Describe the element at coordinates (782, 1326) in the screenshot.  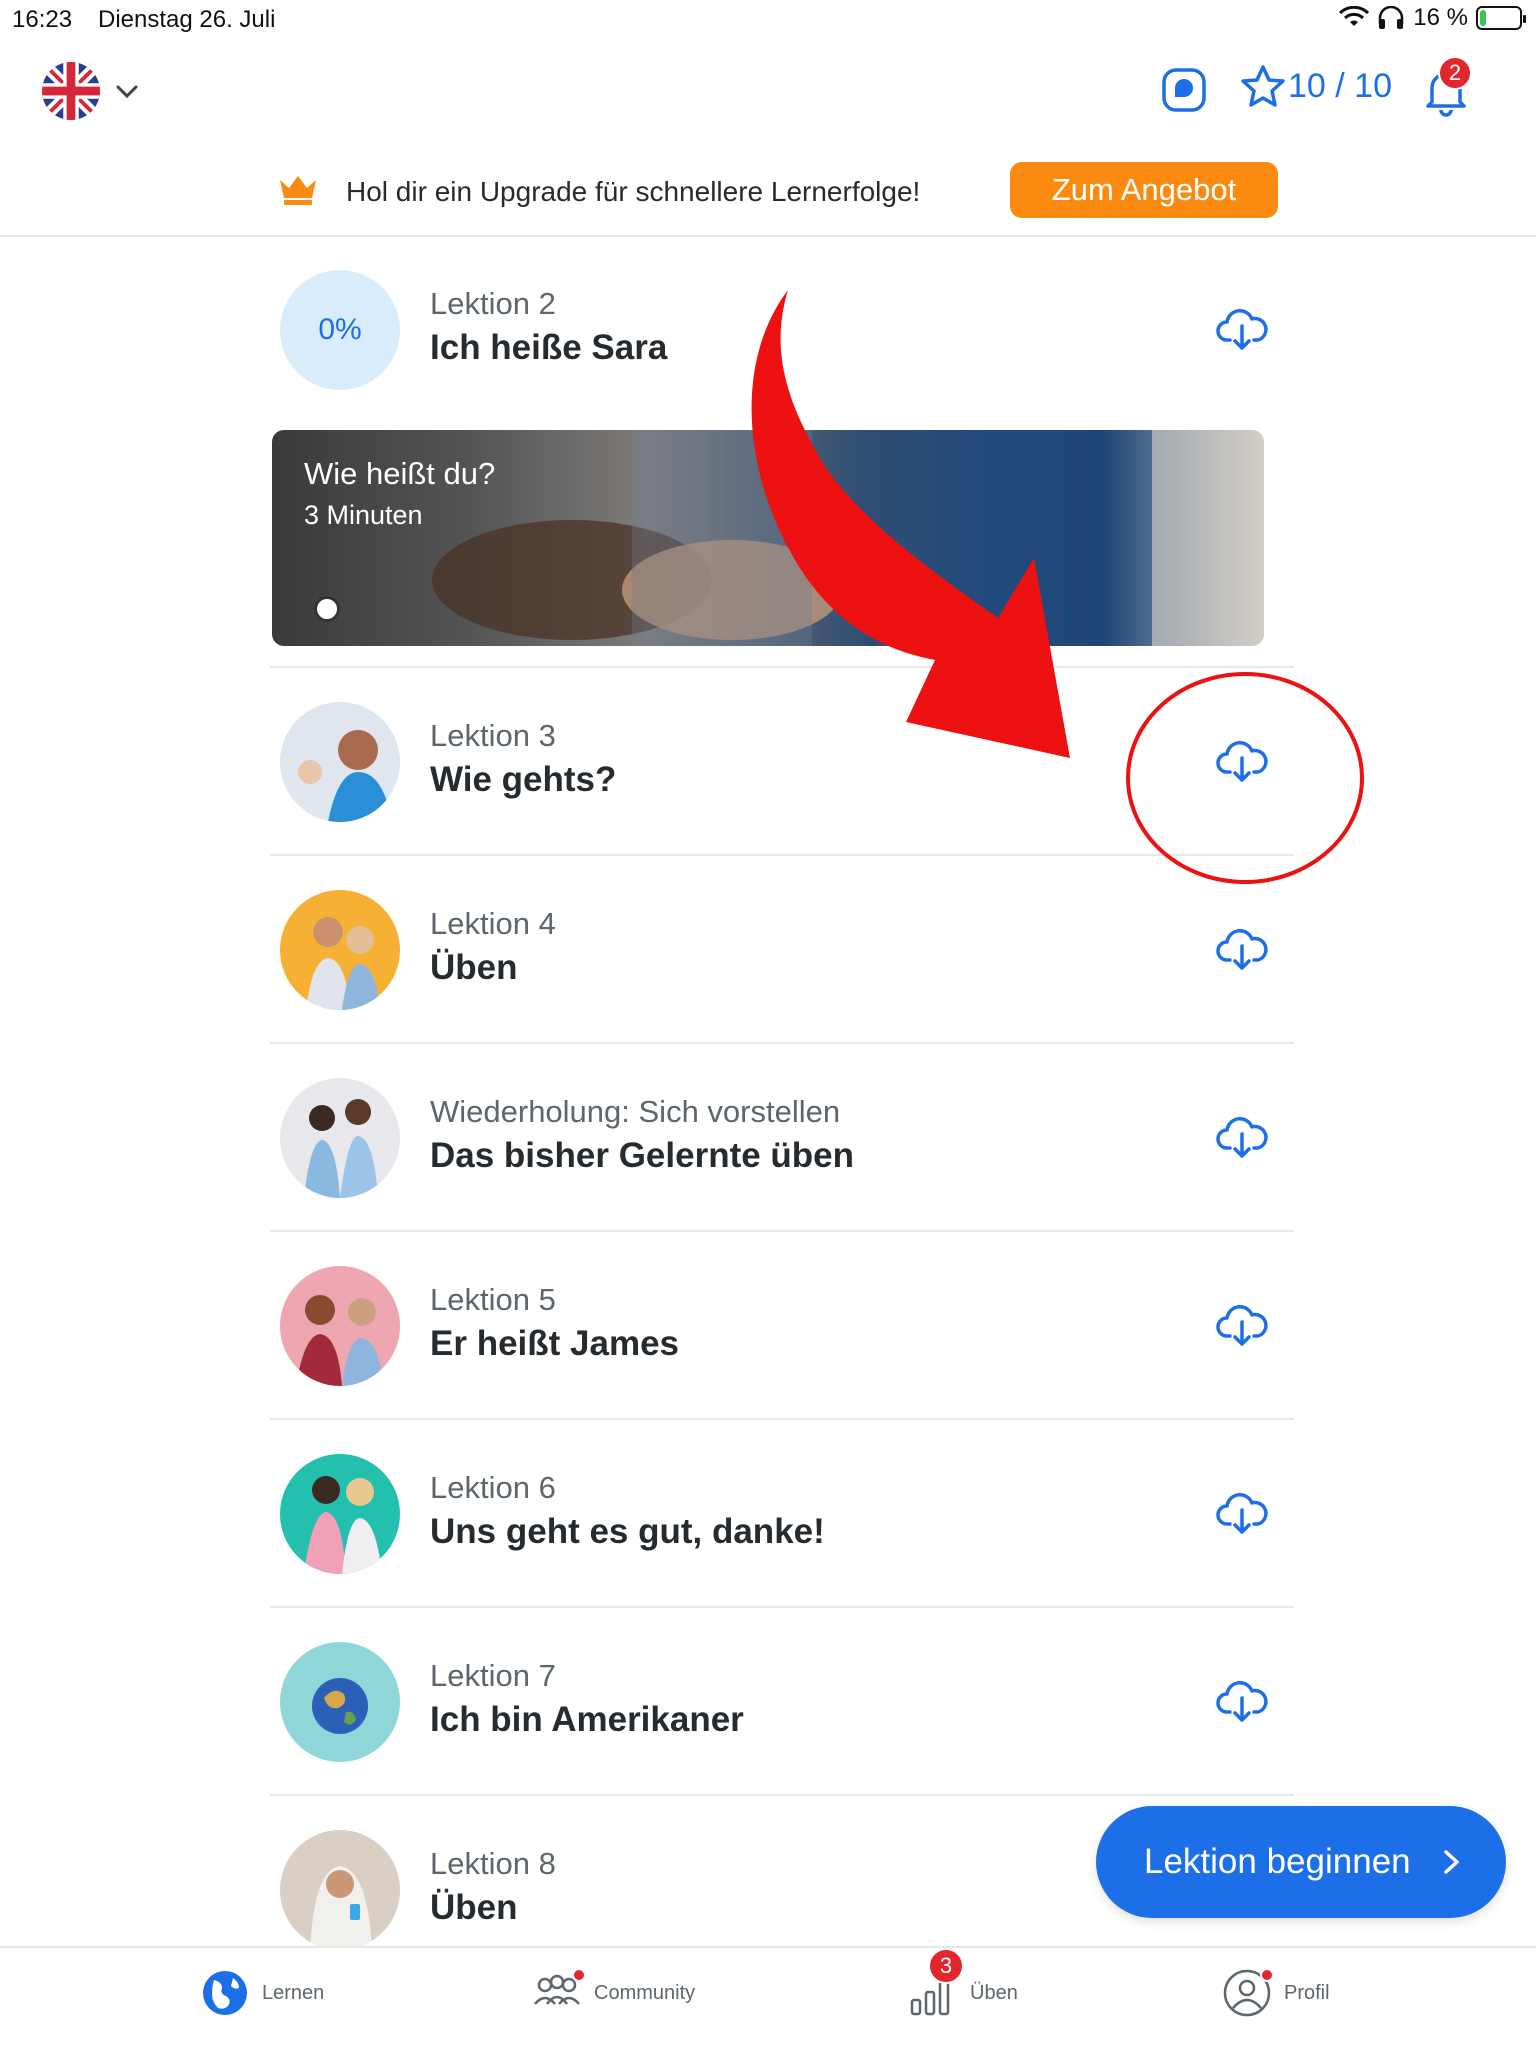
I see `lesson-row: Lektion 5 Er heißt James` at that location.